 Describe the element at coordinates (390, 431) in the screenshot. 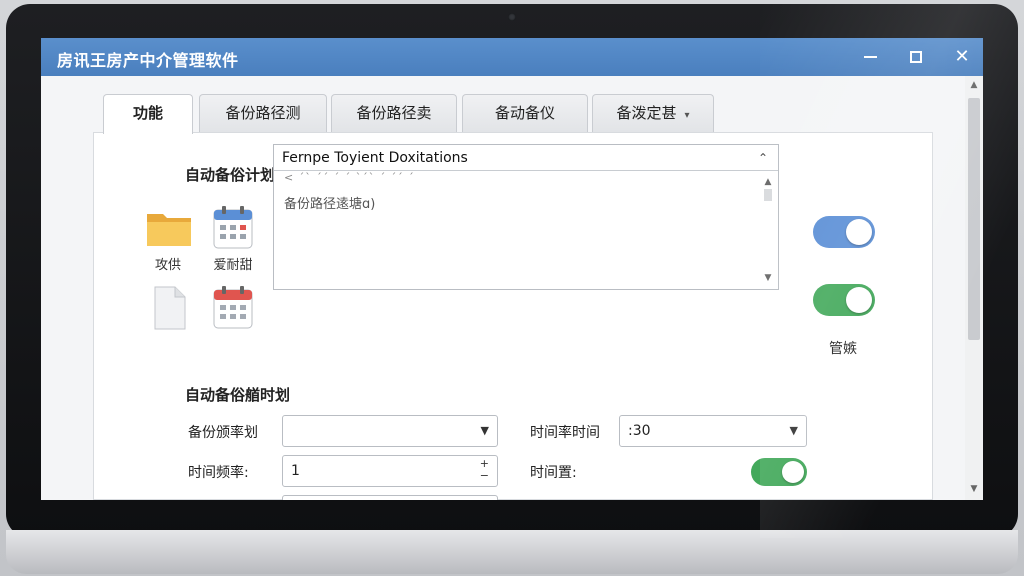

I see `backup-frequency-select: ▼` at that location.